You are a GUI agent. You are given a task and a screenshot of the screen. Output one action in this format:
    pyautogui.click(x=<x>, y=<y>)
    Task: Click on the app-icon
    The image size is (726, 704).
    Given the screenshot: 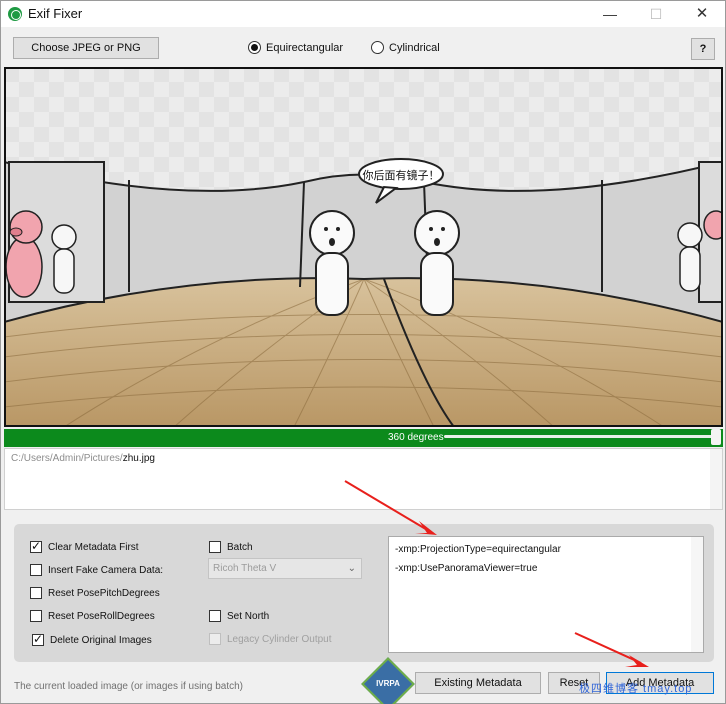 What is the action you would take?
    pyautogui.click(x=15, y=14)
    